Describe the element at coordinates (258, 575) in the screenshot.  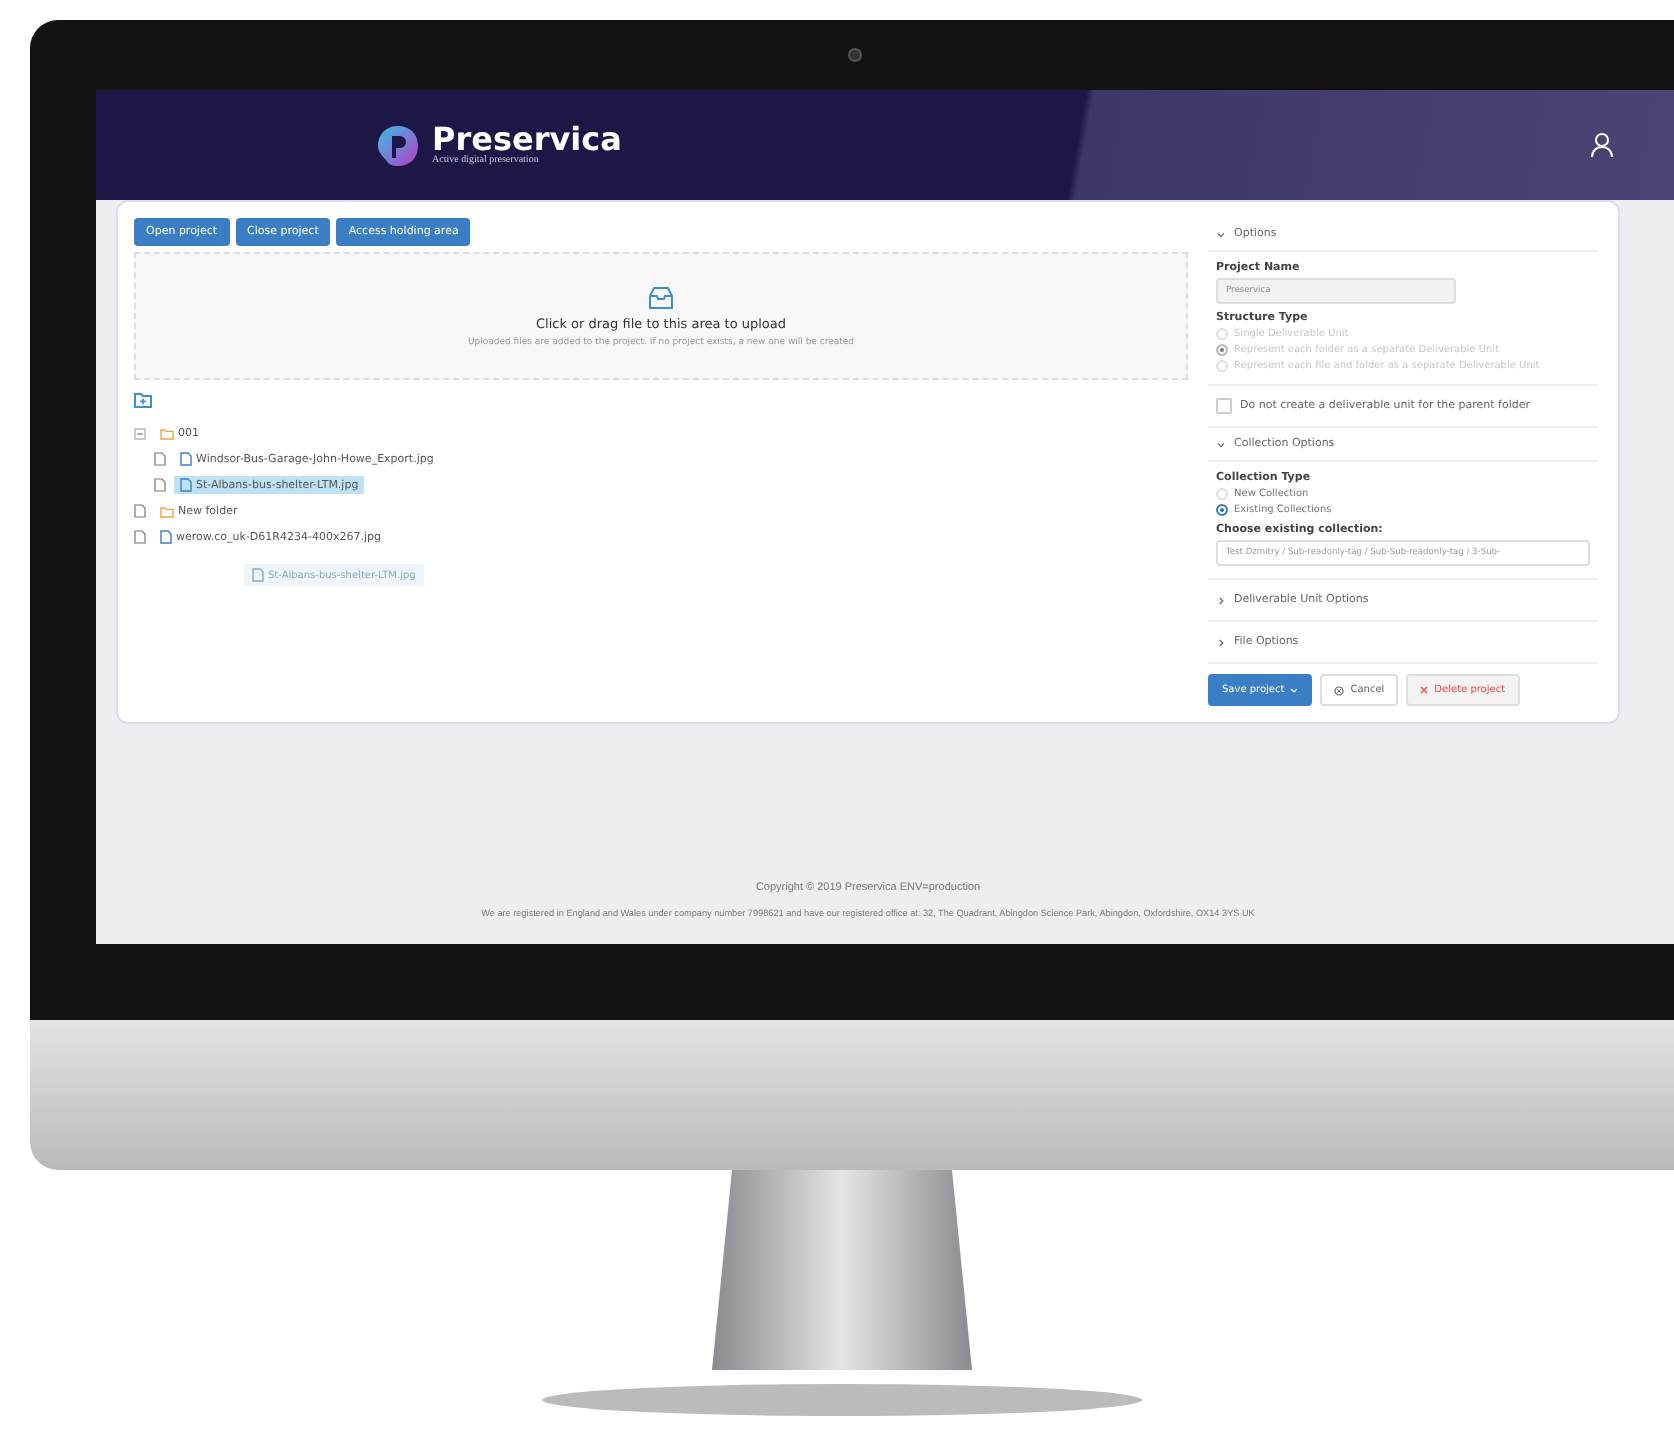
I see `file-icon` at that location.